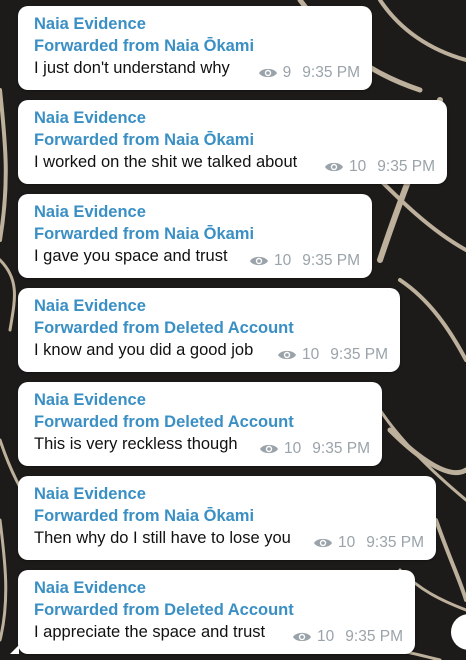 This screenshot has width=466, height=660. What do you see at coordinates (287, 72) in the screenshot?
I see `view-count: 9` at bounding box center [287, 72].